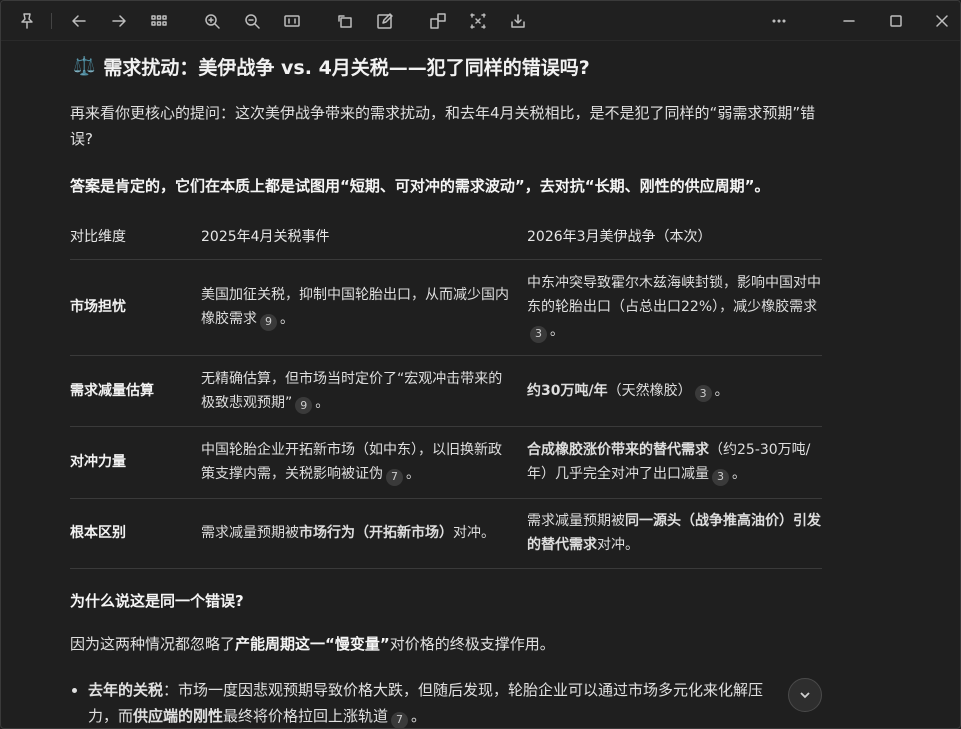 Image resolution: width=961 pixels, height=729 pixels. What do you see at coordinates (153, 644) in the screenshot?
I see `why-pre: 因为这两种情况都忽略了` at bounding box center [153, 644].